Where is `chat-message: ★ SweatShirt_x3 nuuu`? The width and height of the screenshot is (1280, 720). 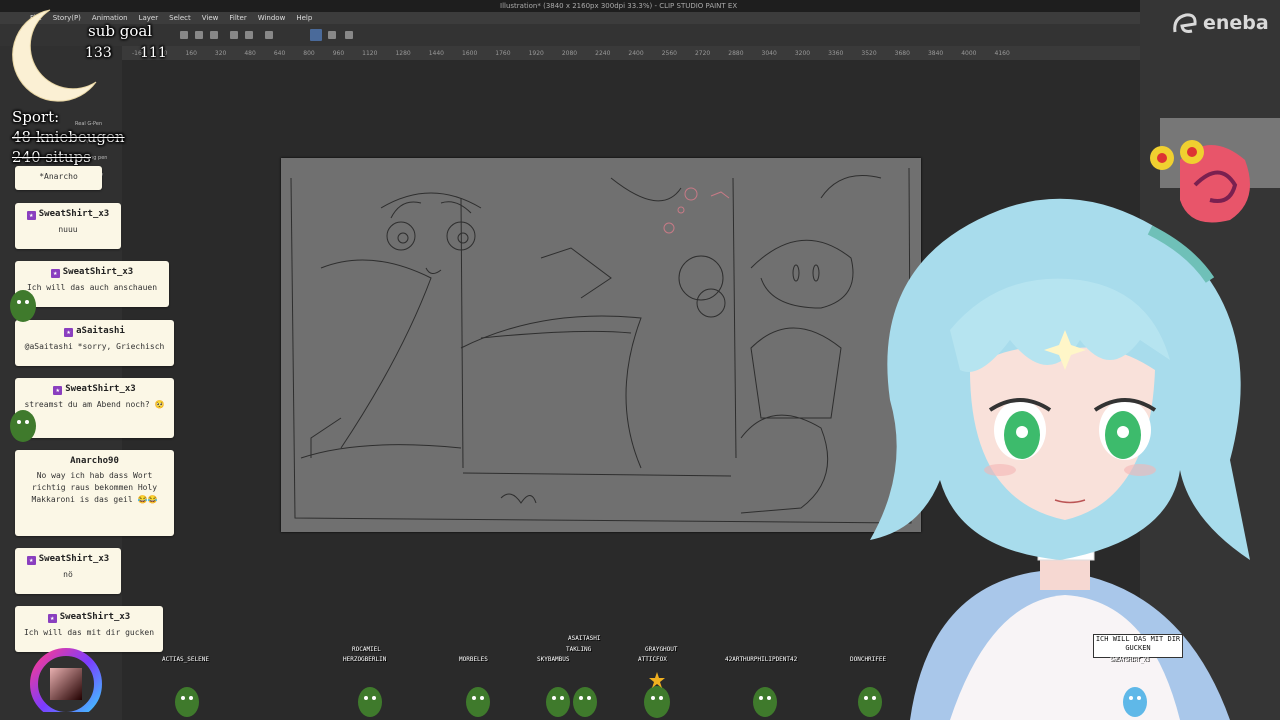
chat-message: ★ SweatShirt_x3 nuuu is located at coordinates (68, 226).